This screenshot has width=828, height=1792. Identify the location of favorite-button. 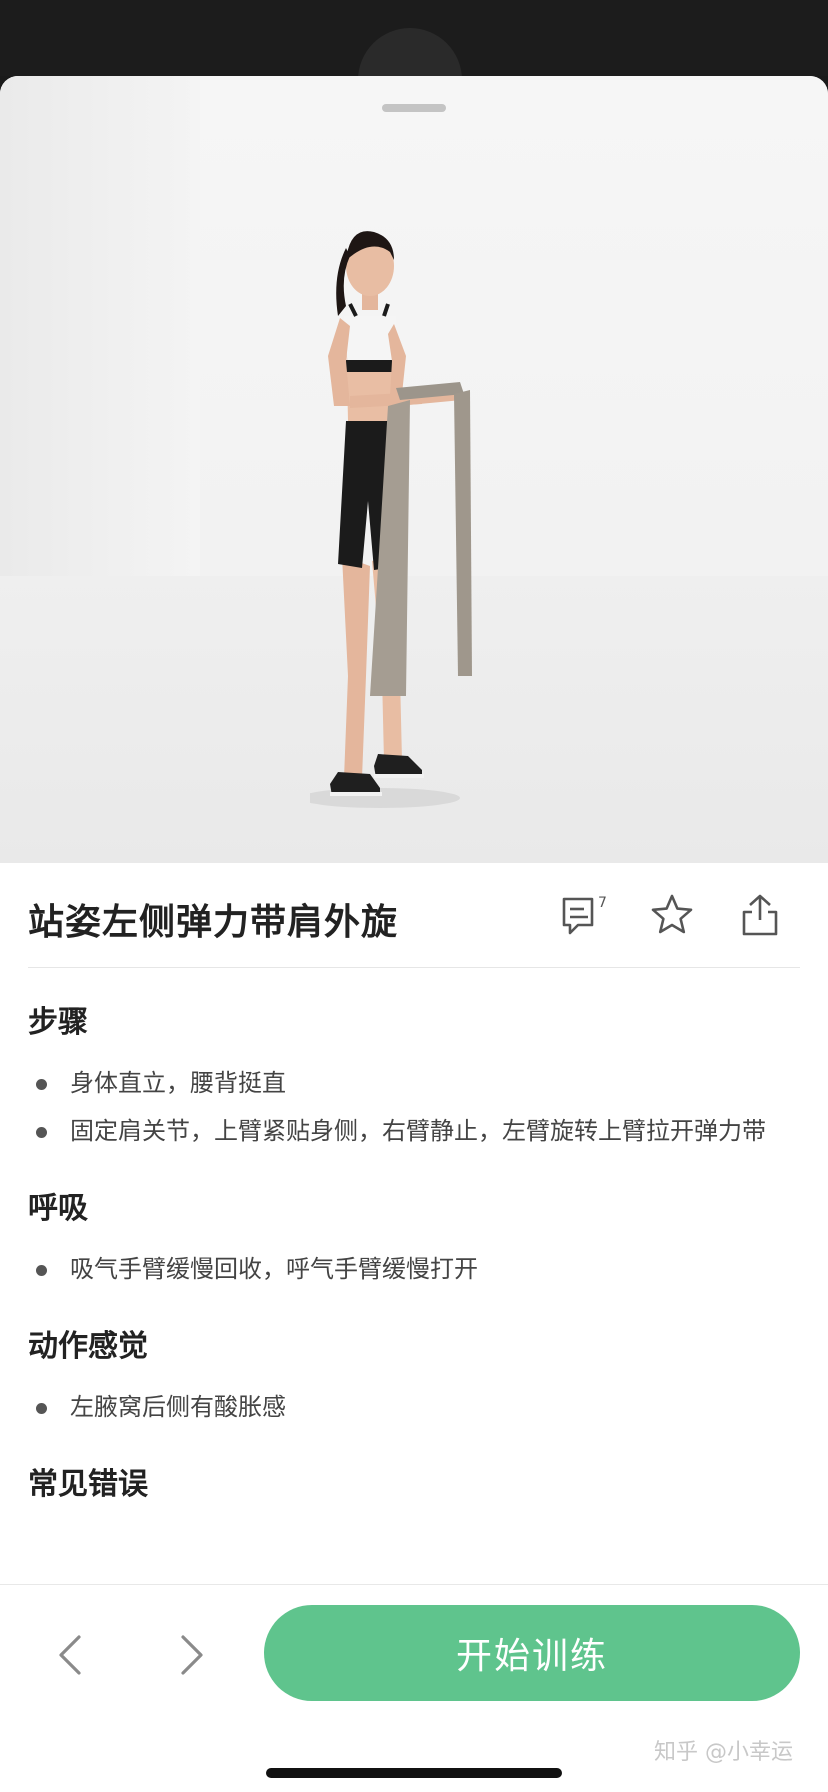
(672, 915).